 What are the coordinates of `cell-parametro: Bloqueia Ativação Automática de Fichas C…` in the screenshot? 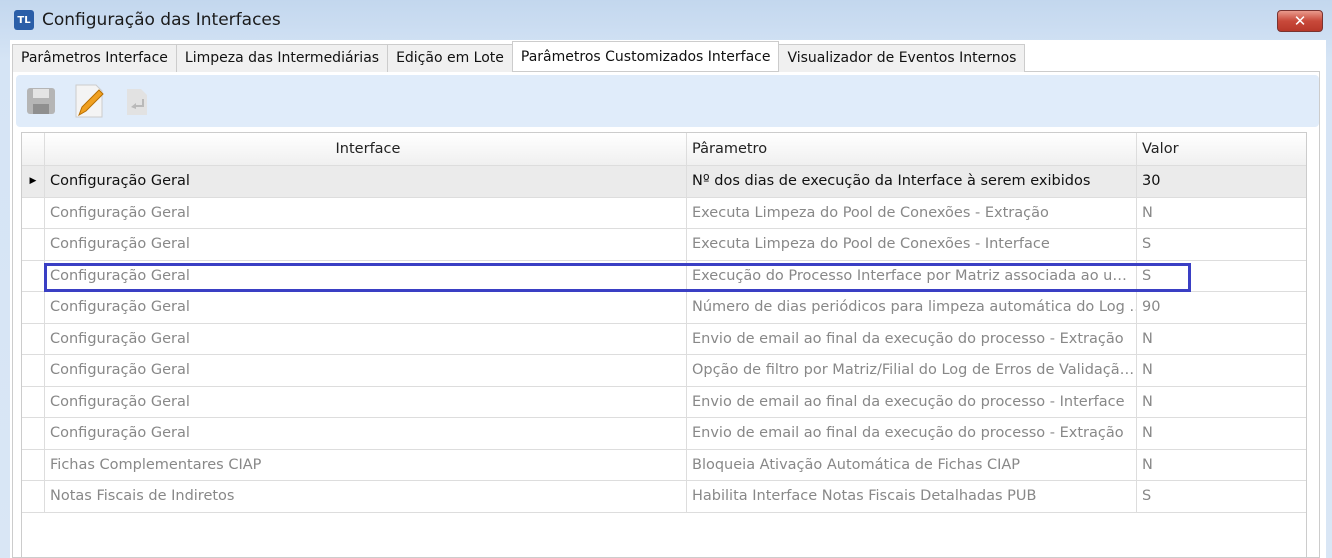 It's located at (912, 464).